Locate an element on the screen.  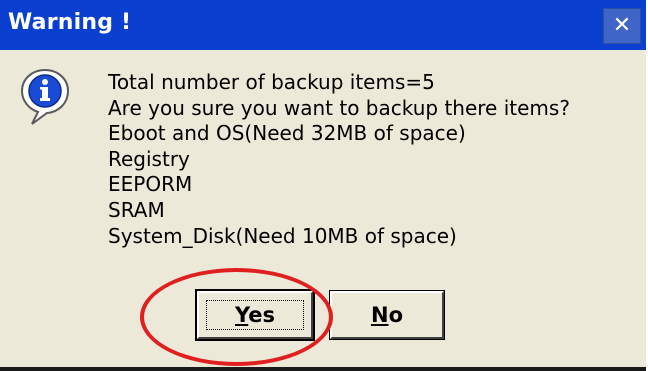
title-bar: Warning ! ✕ is located at coordinates (323, 25).